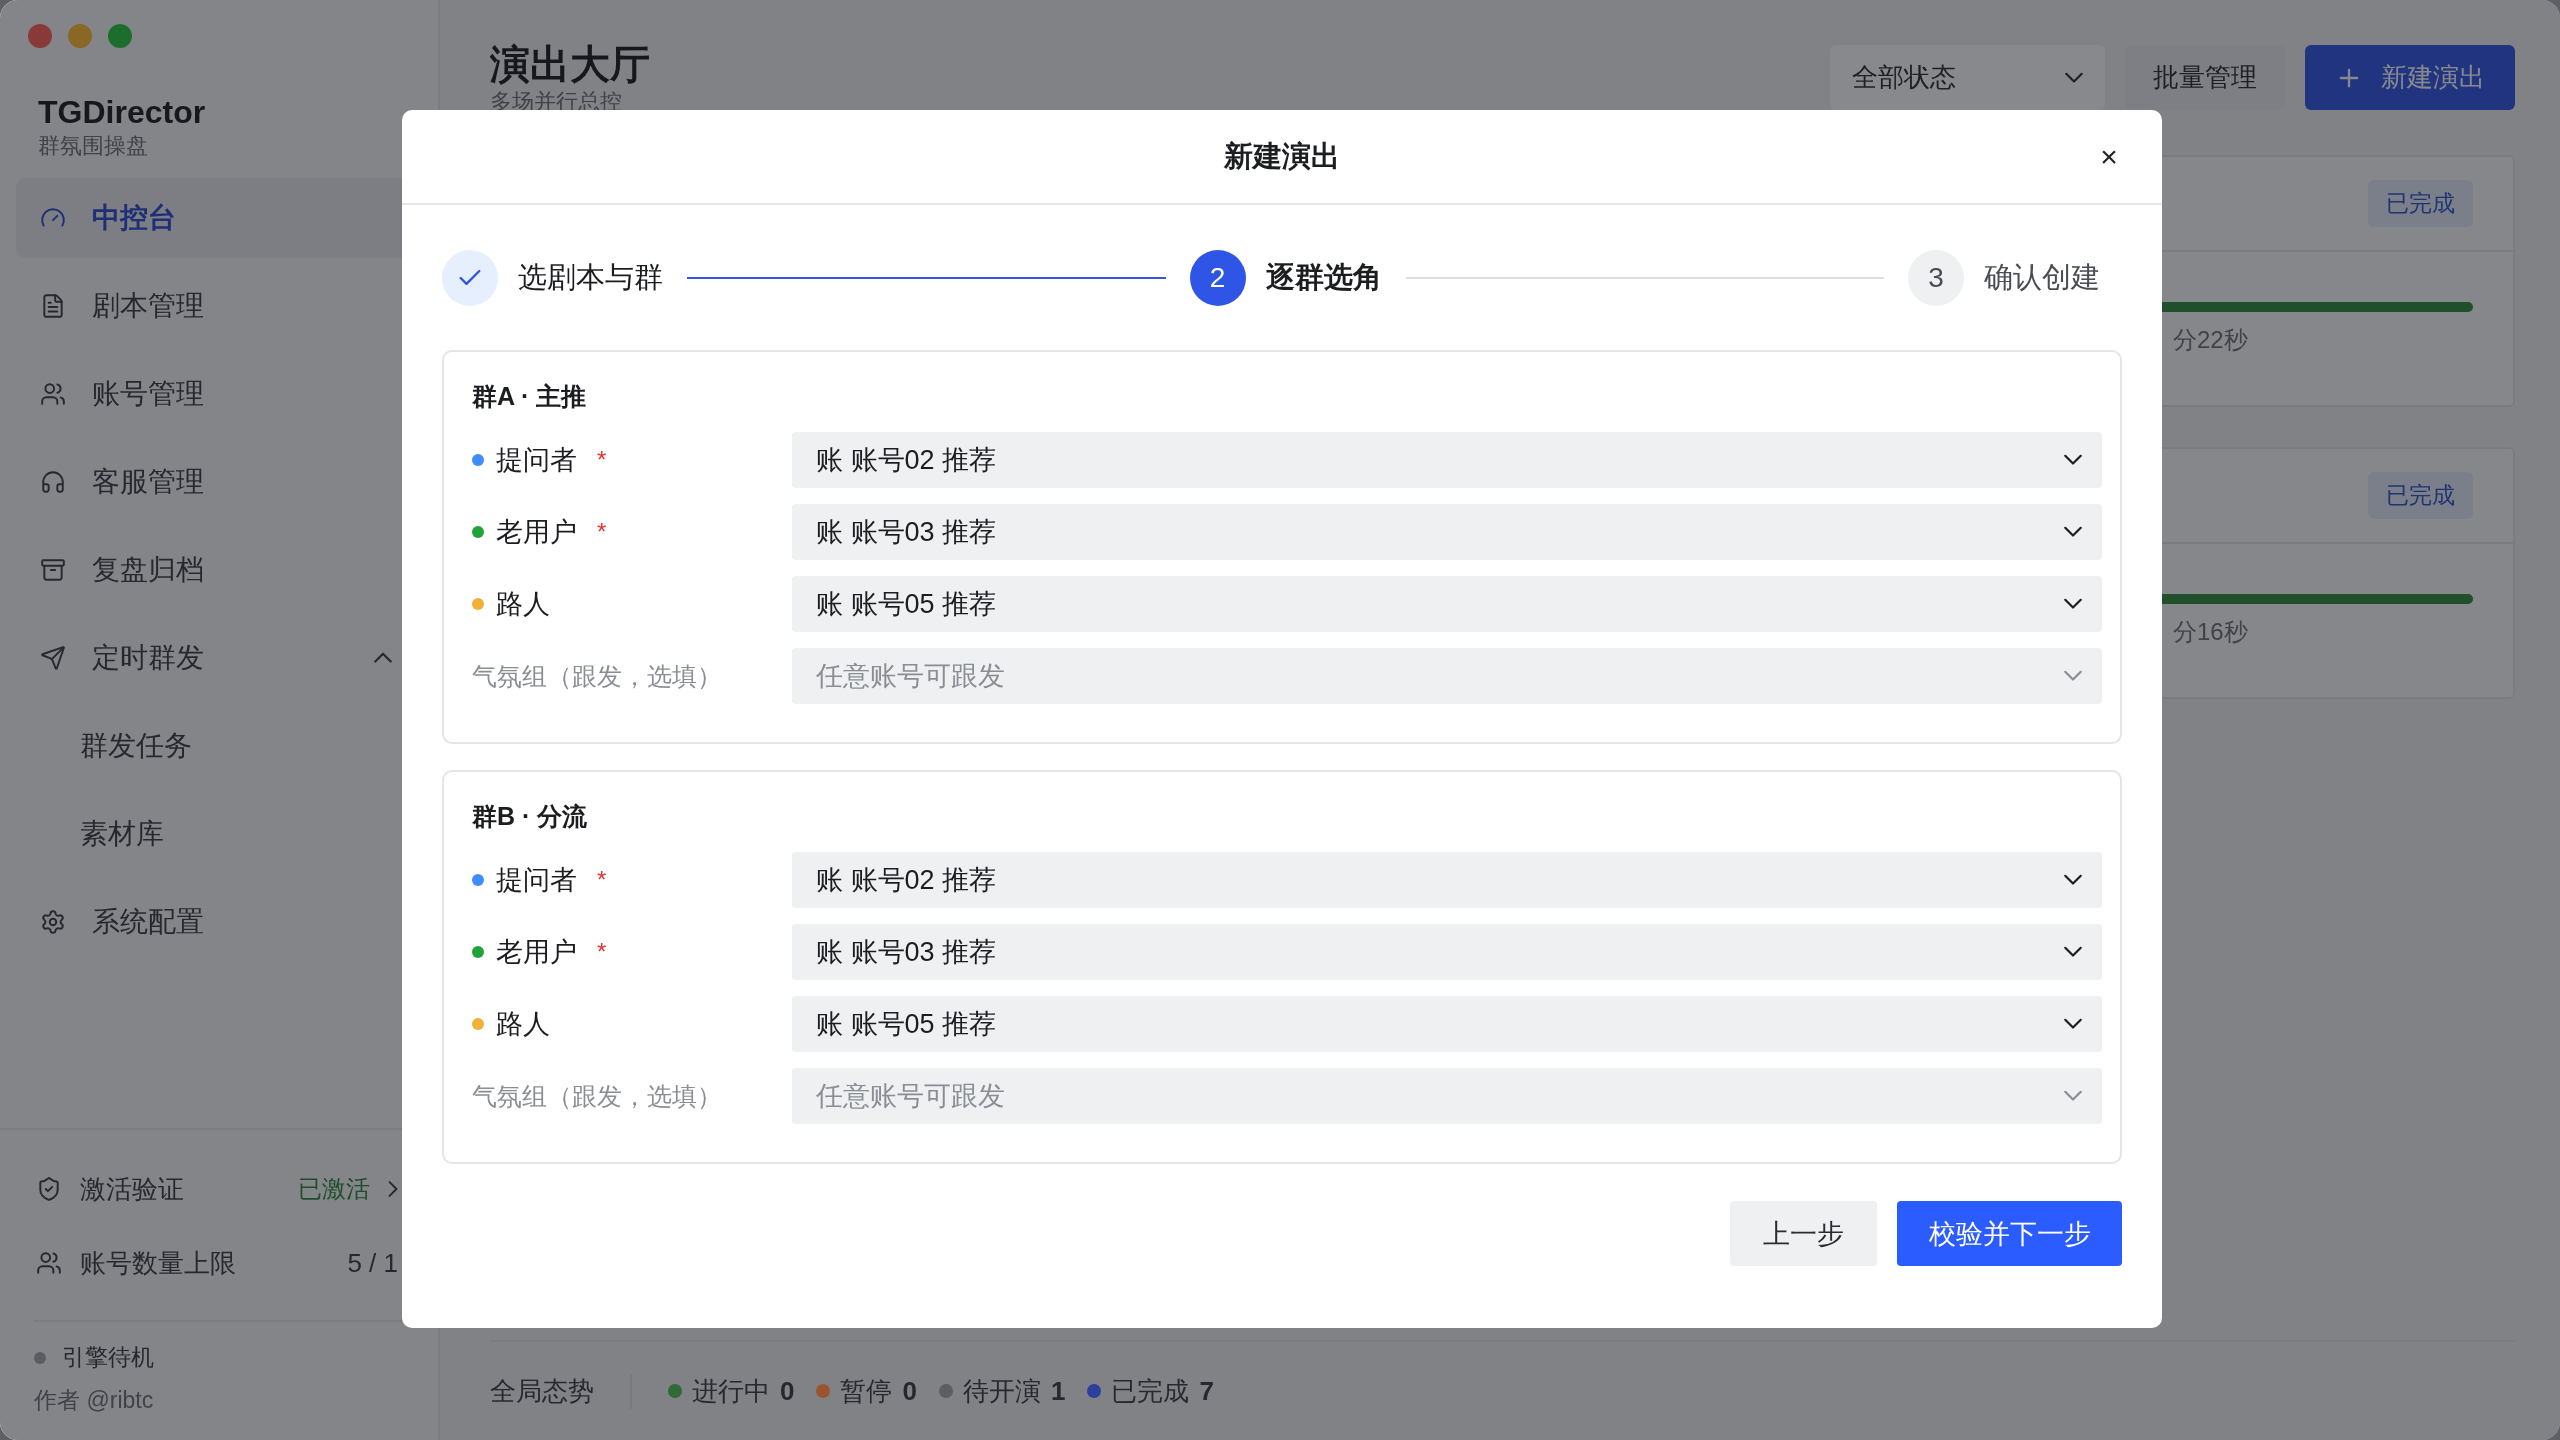 This screenshot has width=2560, height=1440. I want to click on group-title: 群A · 主推, so click(530, 396).